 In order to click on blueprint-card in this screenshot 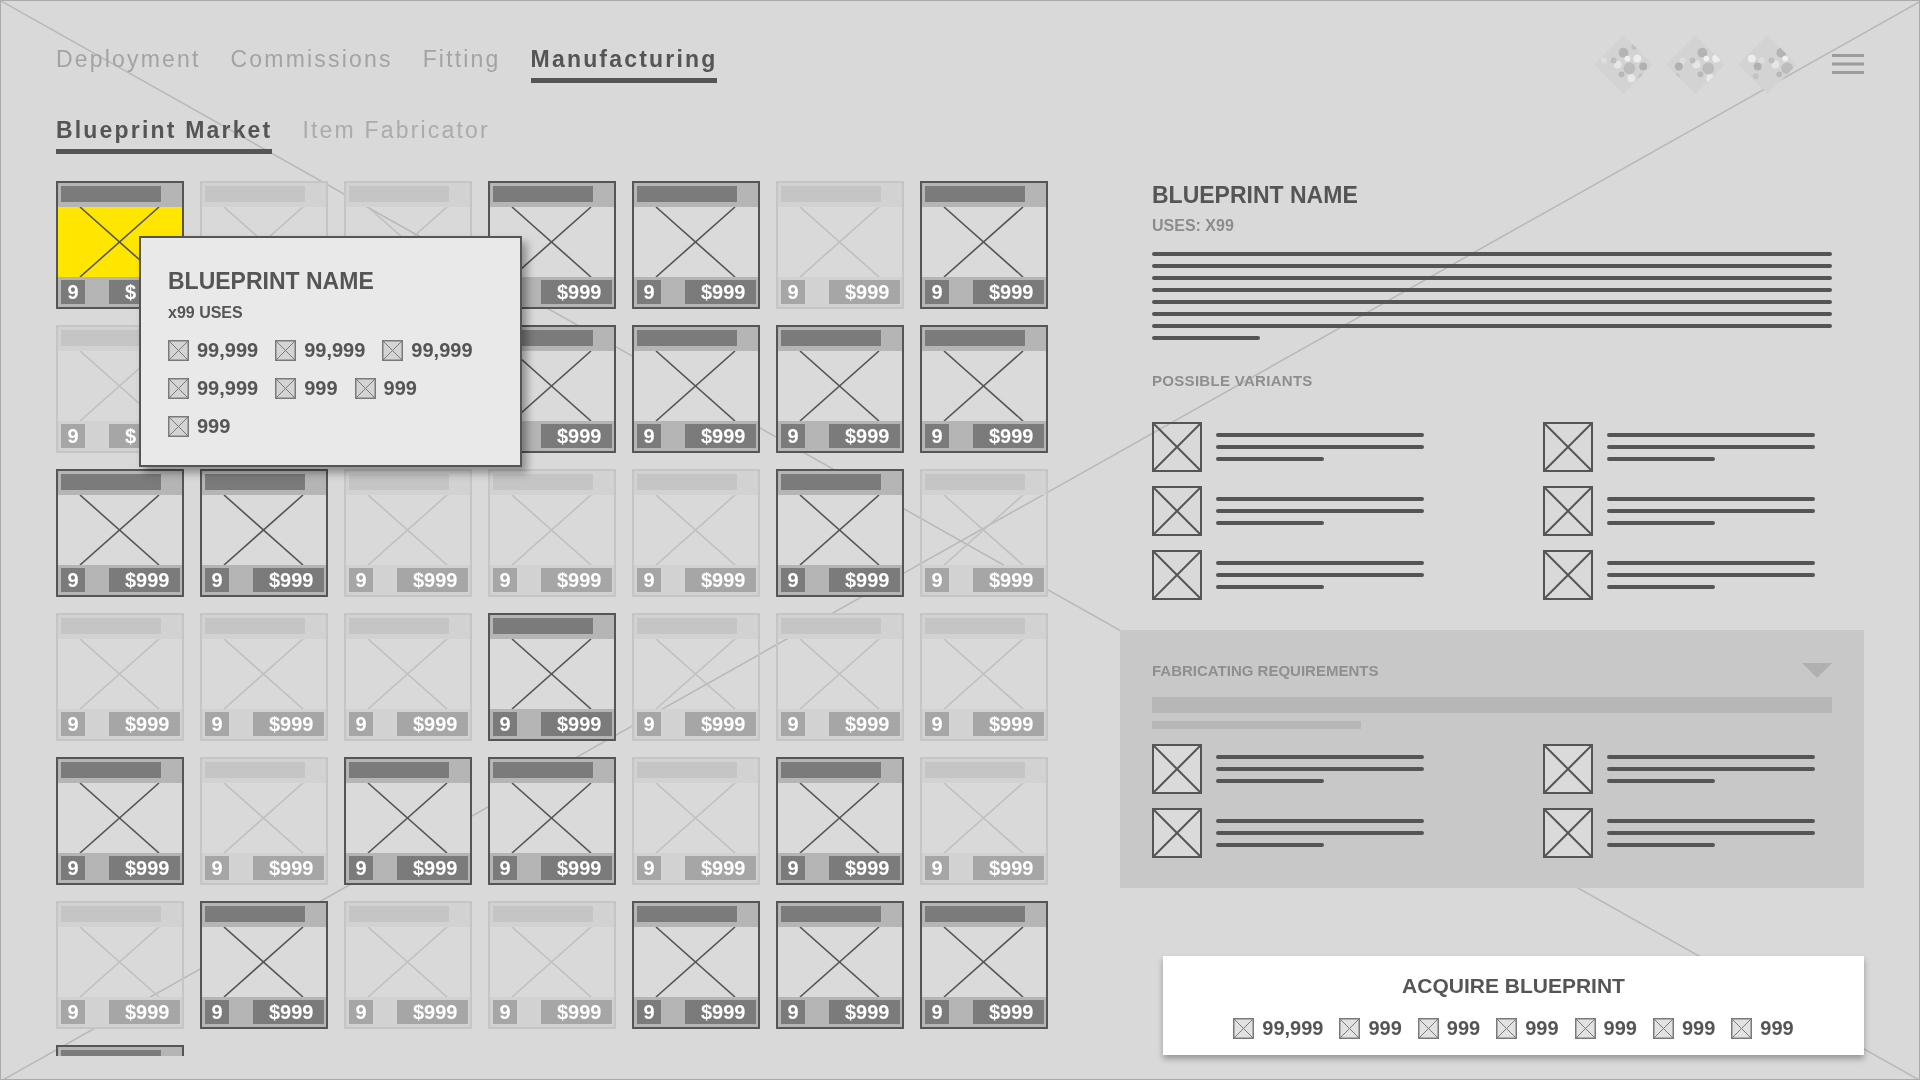, I will do `click(120, 1050)`.